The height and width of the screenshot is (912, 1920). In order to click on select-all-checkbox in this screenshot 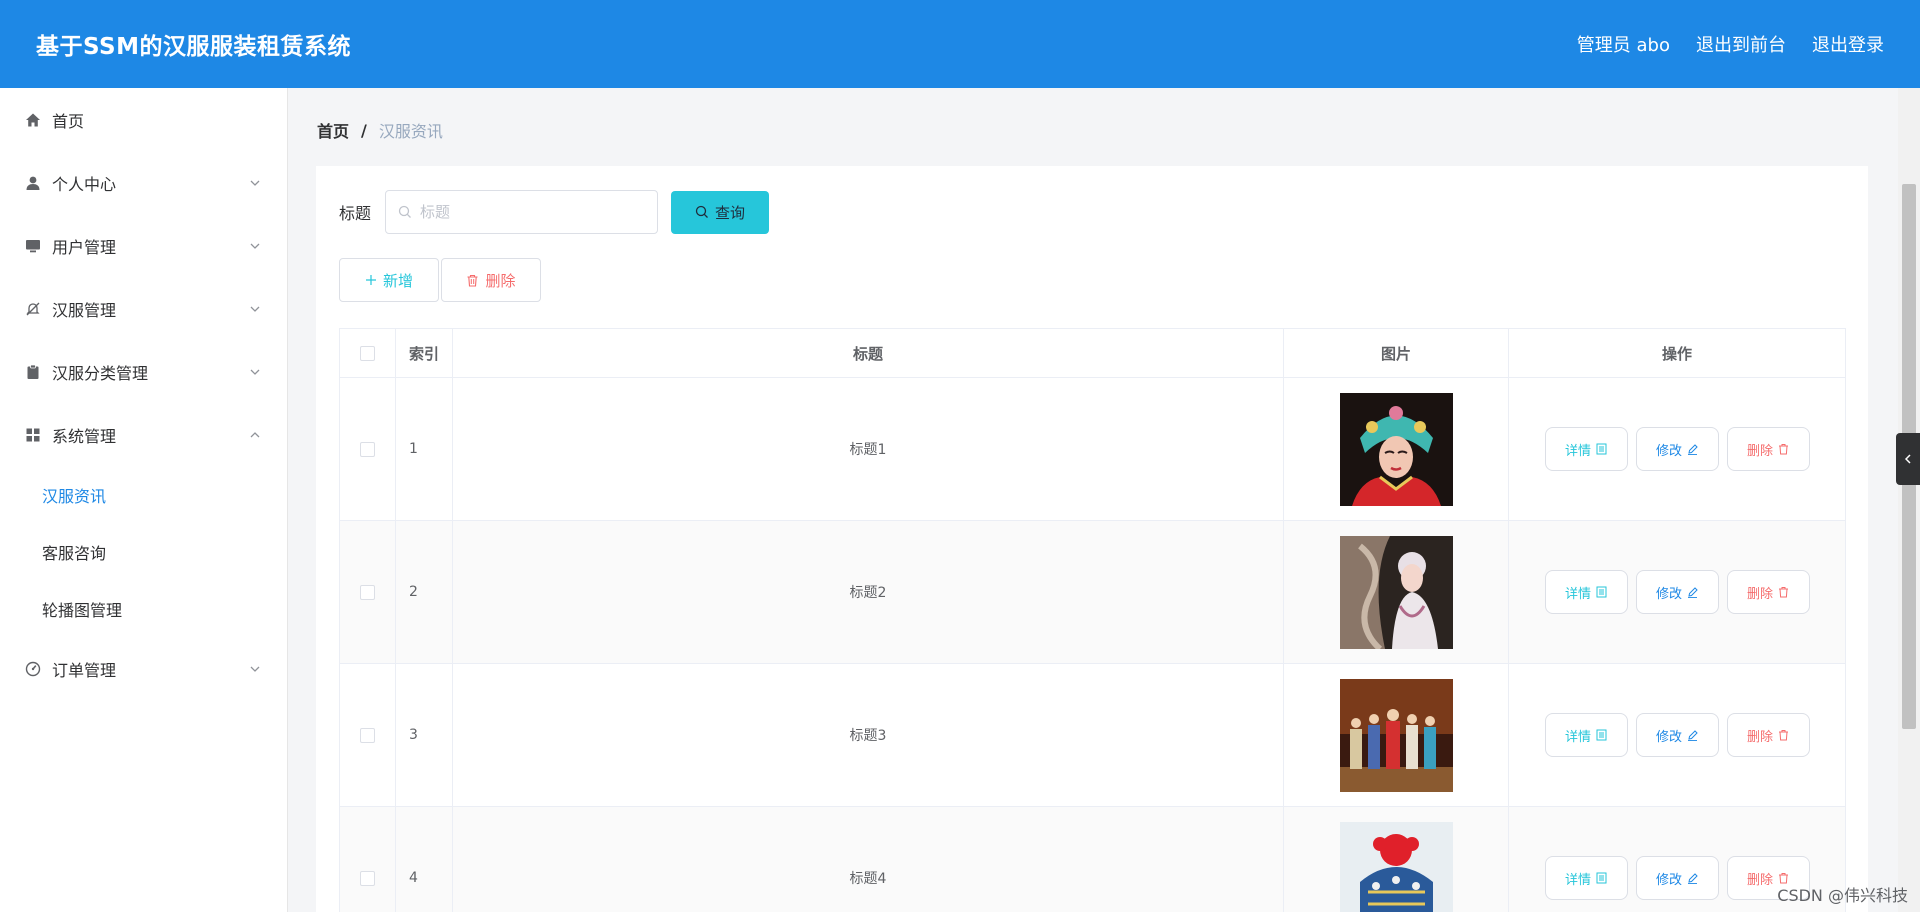, I will do `click(367, 353)`.